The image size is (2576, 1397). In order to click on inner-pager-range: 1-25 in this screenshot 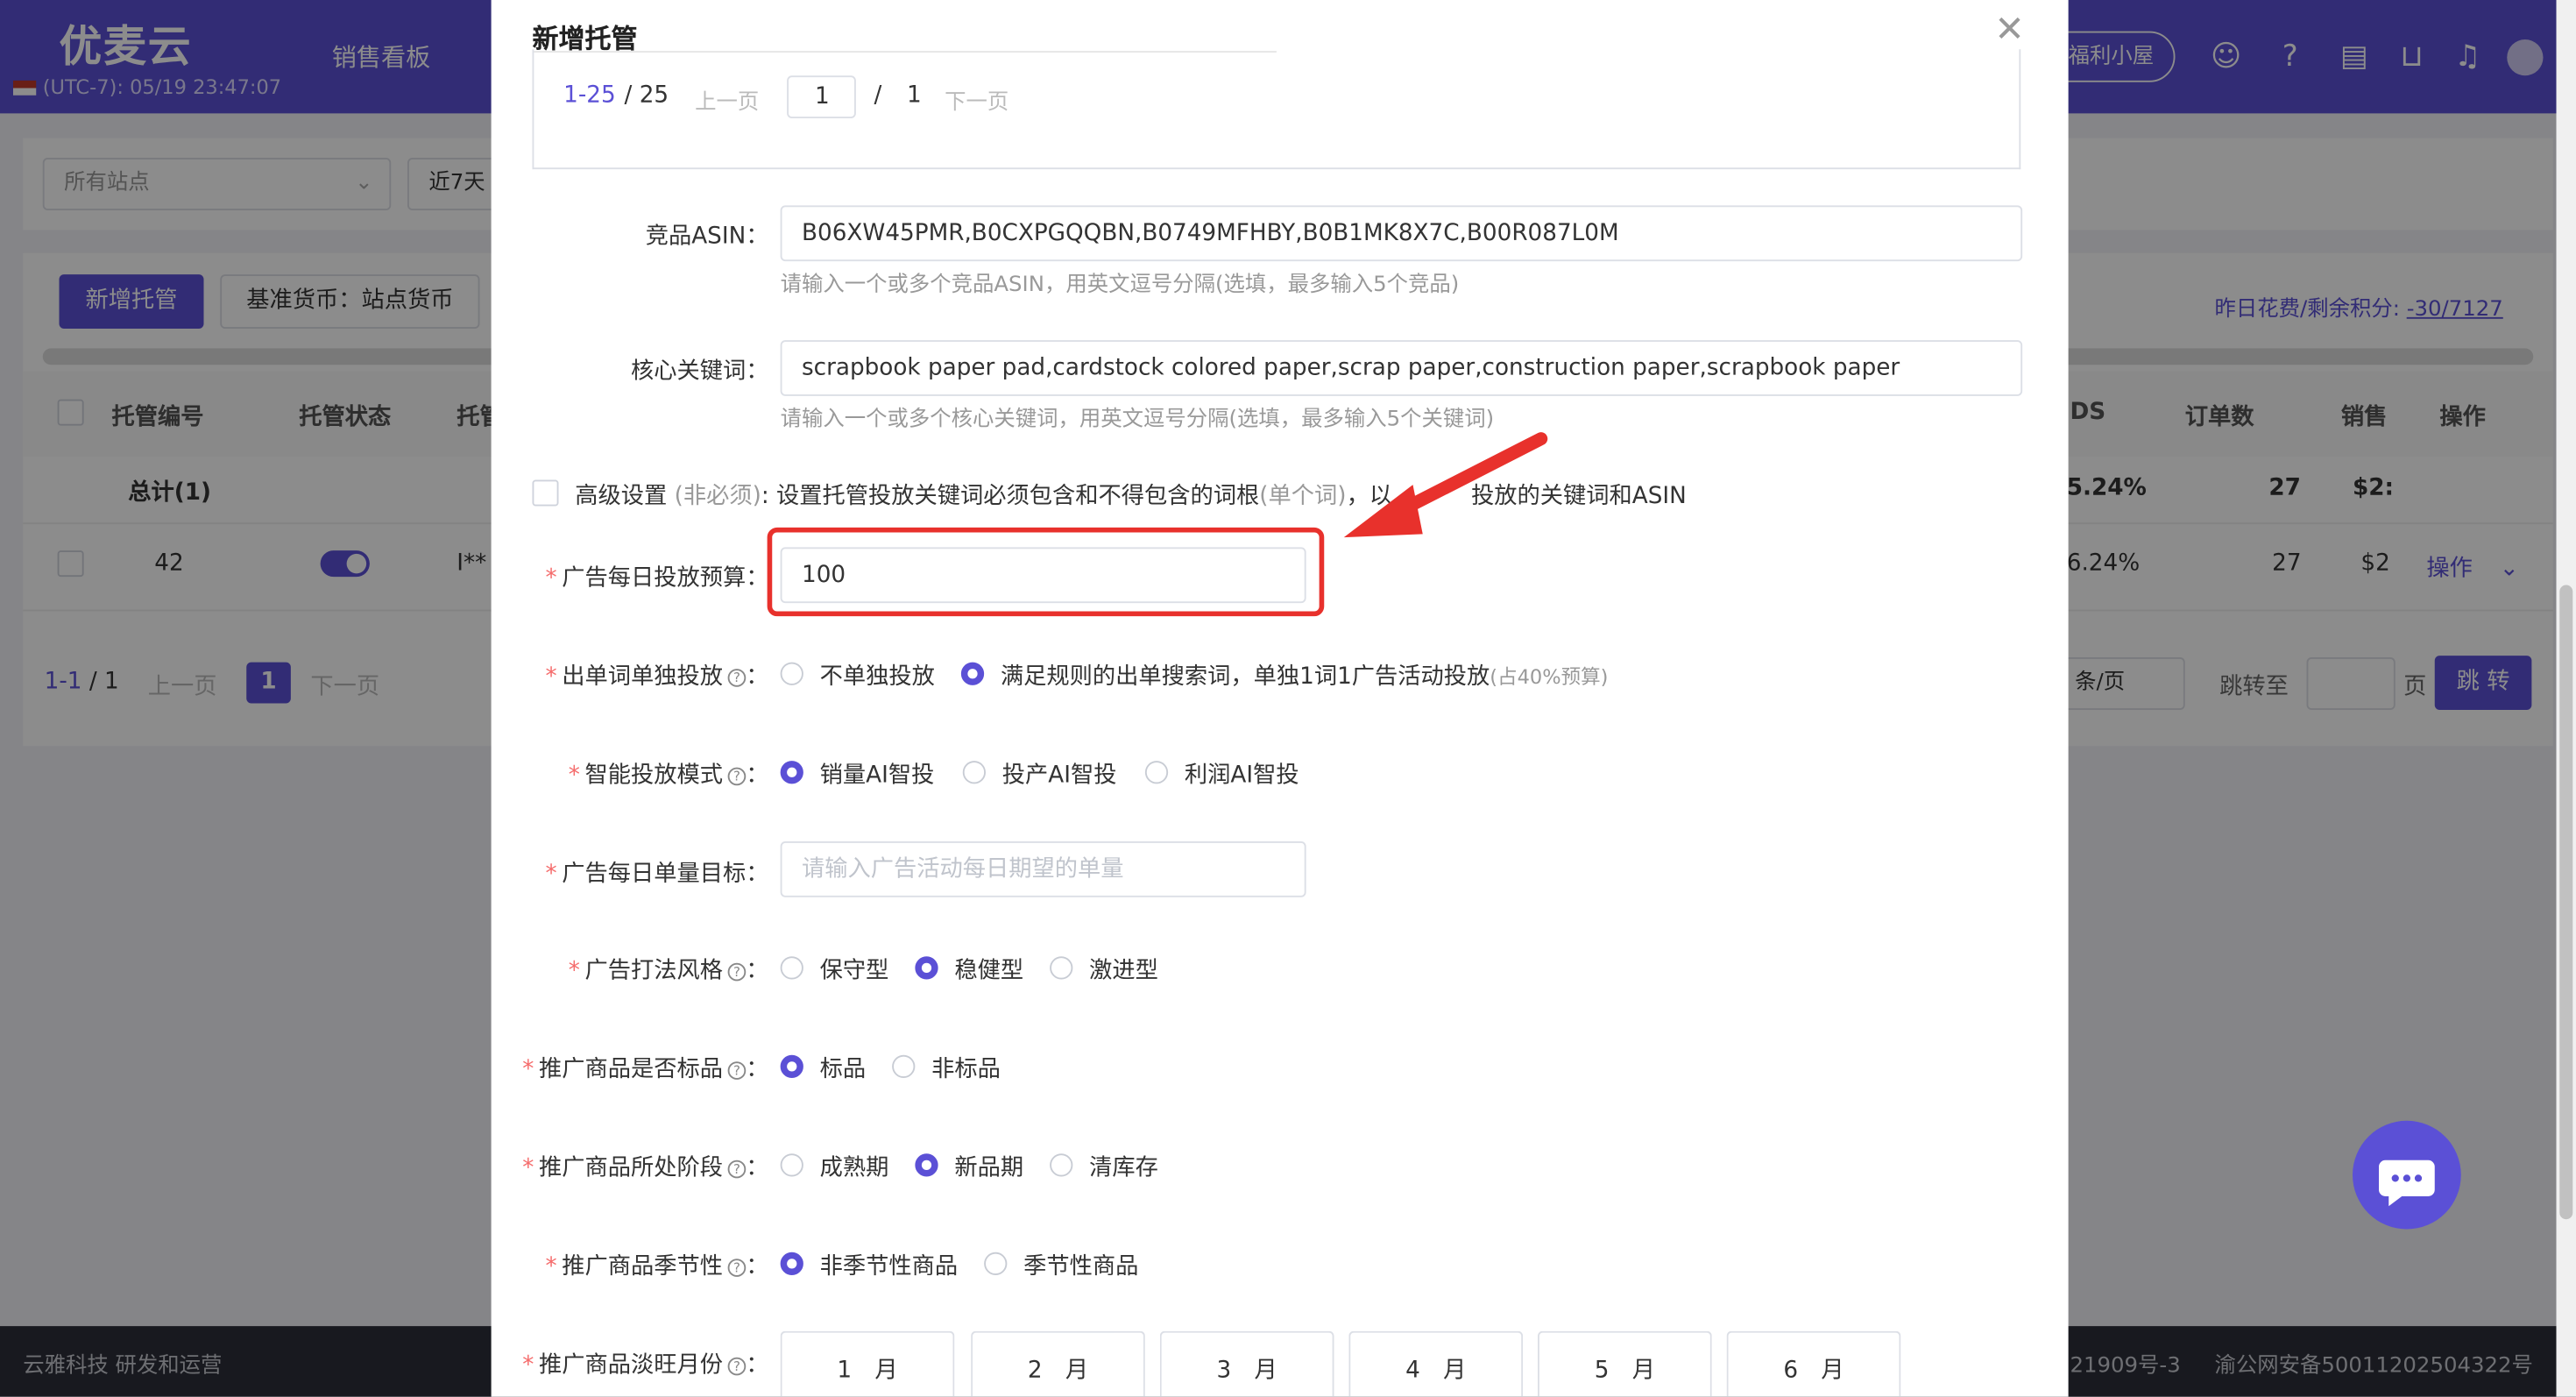, I will do `click(589, 95)`.